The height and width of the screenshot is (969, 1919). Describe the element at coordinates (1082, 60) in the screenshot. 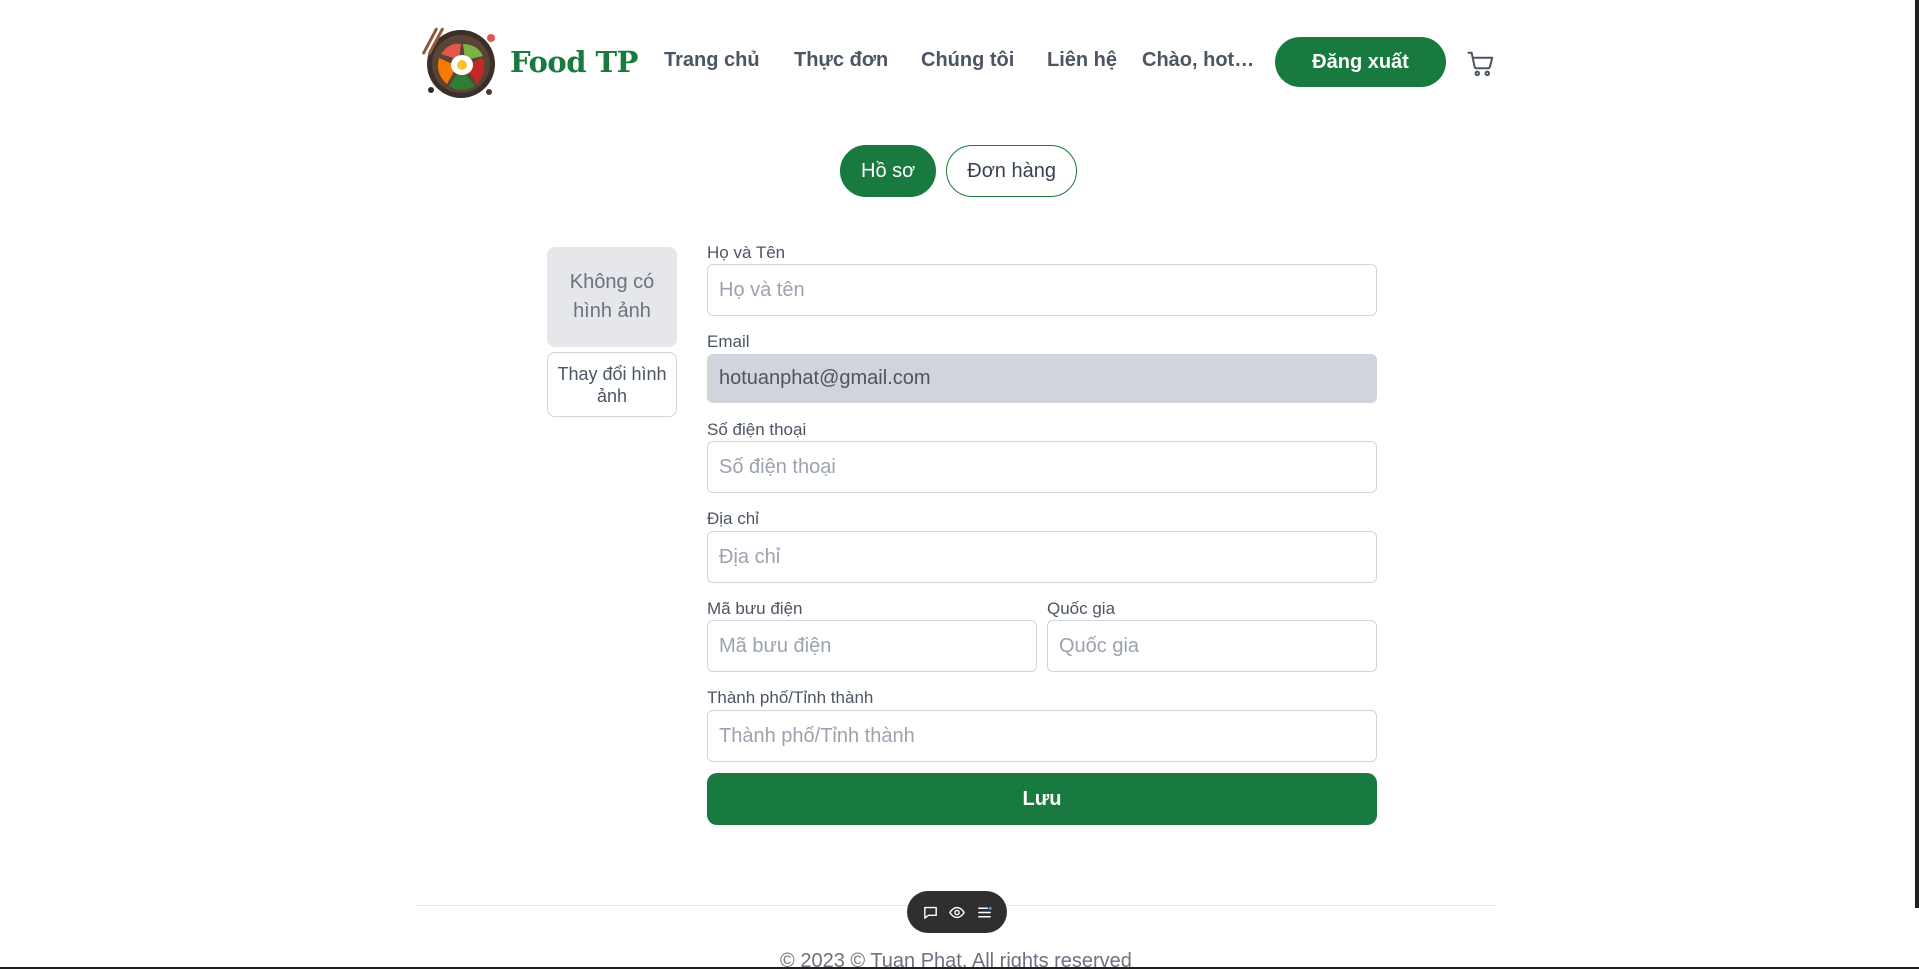

I see `nav-contact: Liên hệ` at that location.